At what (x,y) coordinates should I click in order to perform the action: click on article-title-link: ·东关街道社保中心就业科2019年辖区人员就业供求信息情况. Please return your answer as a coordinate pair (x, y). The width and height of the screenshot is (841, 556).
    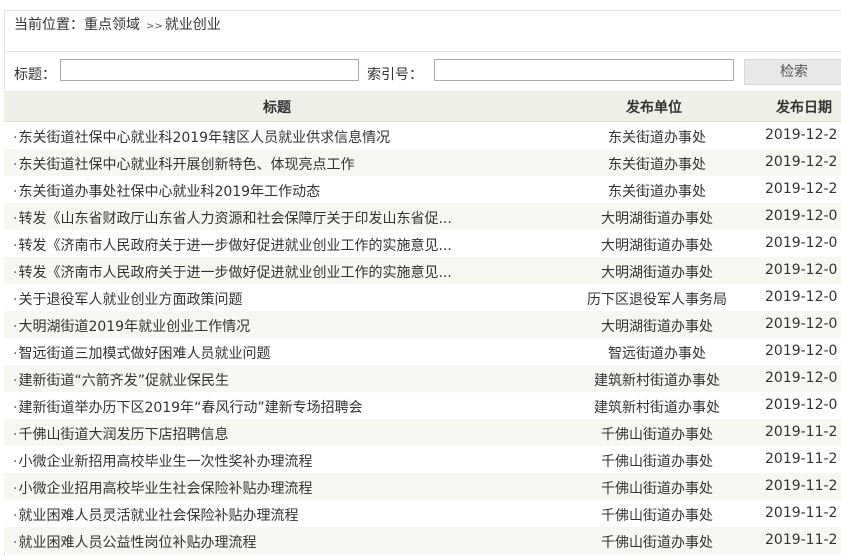
    Looking at the image, I should click on (201, 137).